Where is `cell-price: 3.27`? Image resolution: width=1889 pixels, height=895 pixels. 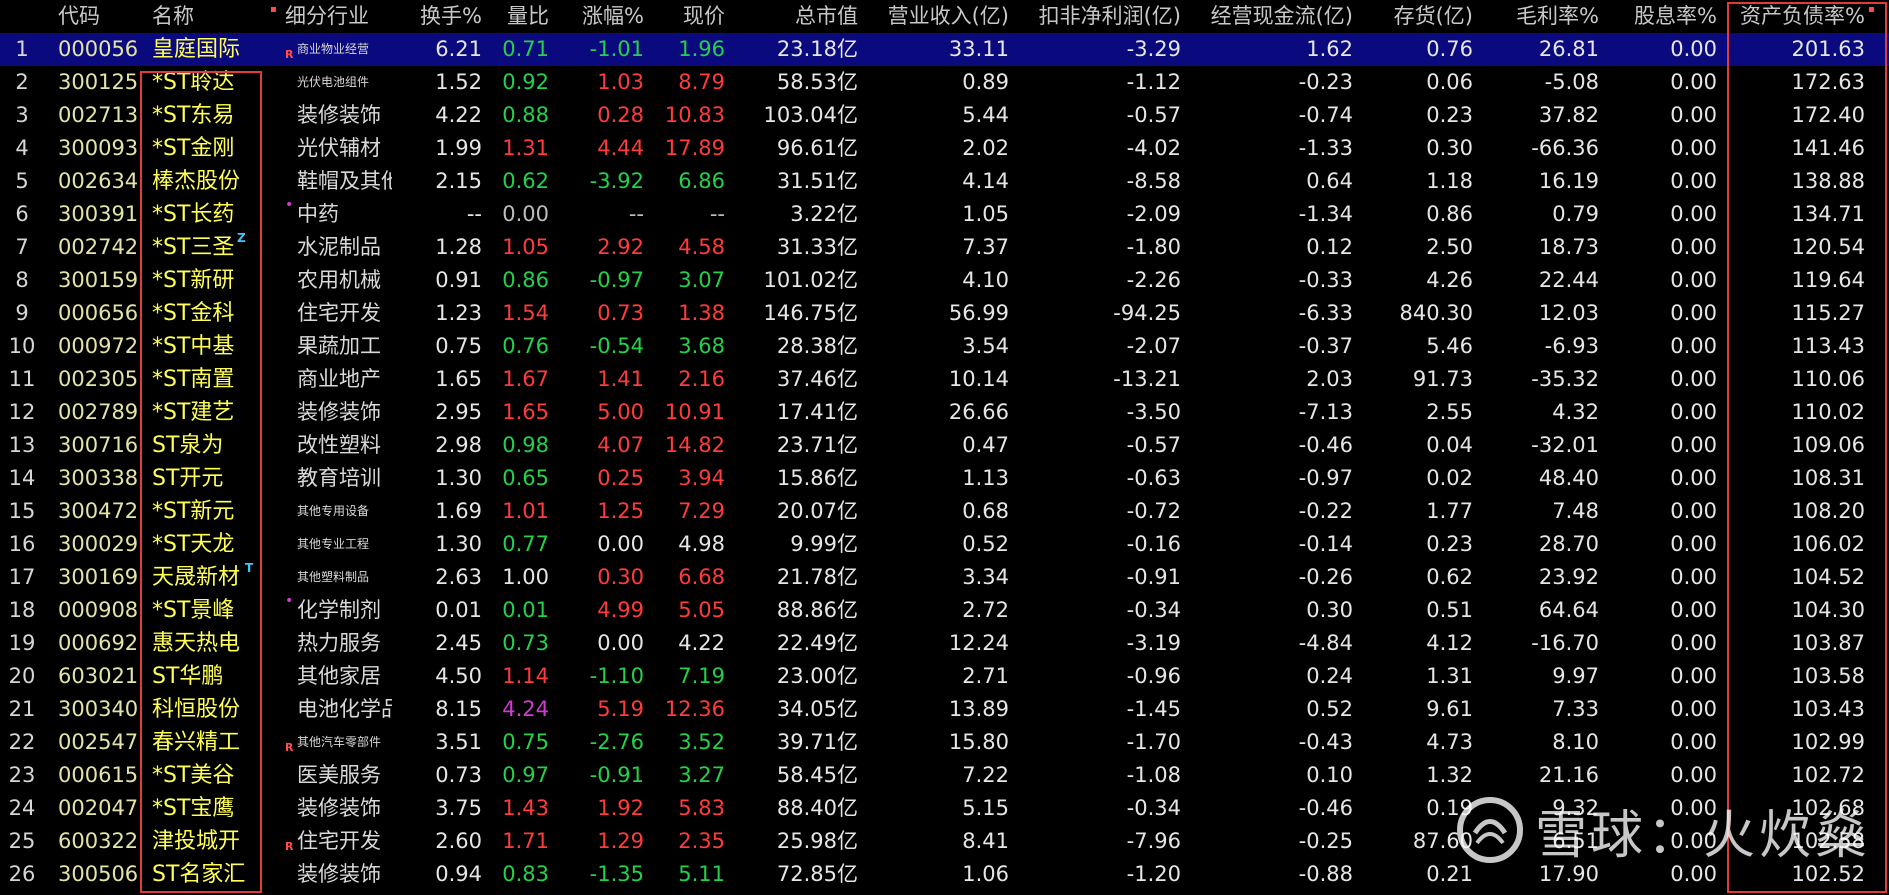
cell-price: 3.27 is located at coordinates (701, 775).